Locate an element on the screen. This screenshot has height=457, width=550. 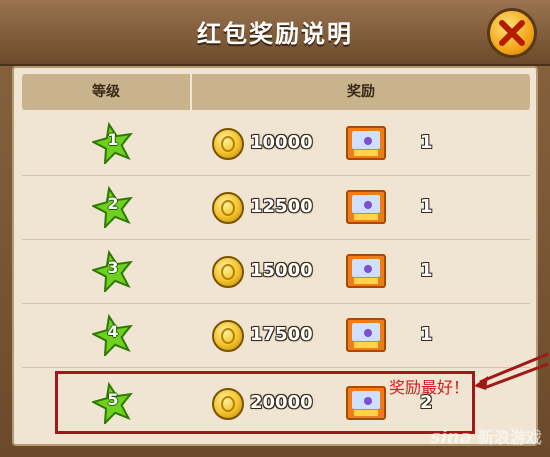
title-bar: 红包奖励说明 is located at coordinates (275, 33).